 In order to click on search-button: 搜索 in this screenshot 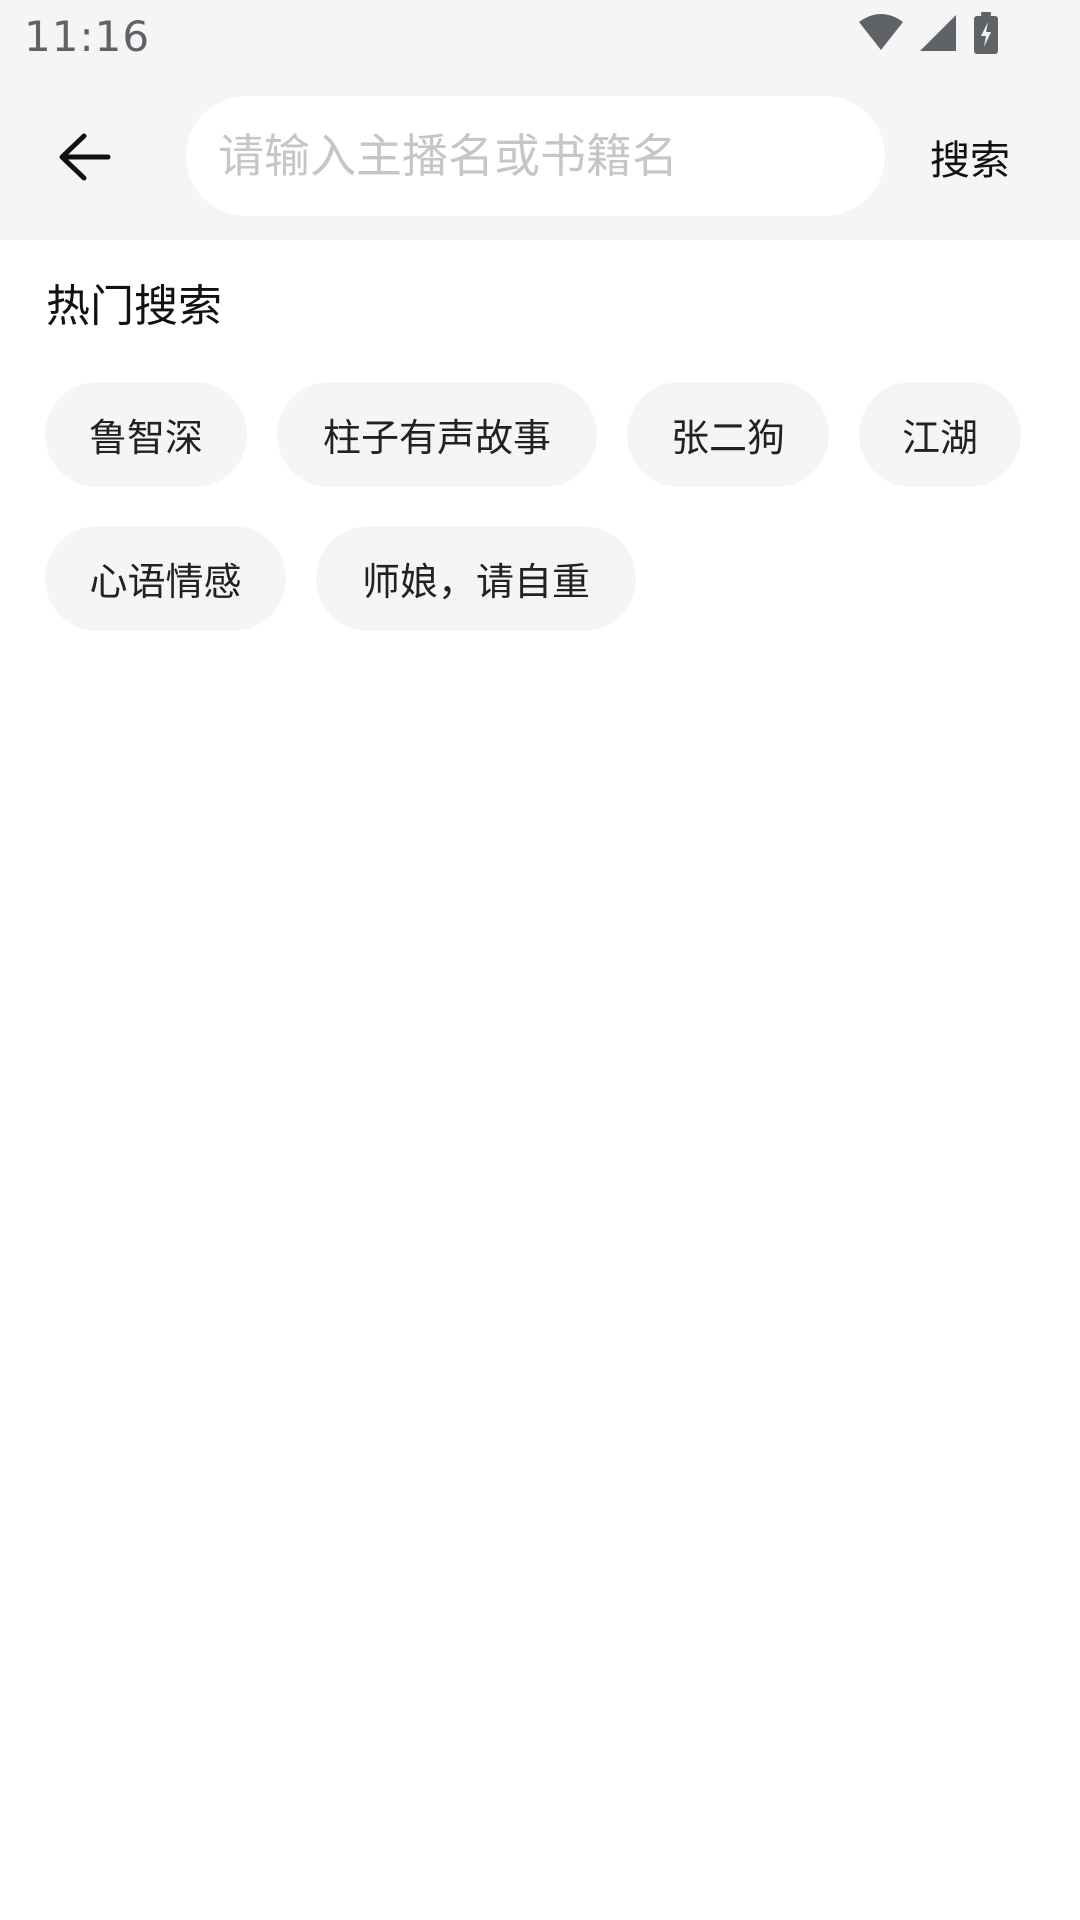, I will do `click(970, 157)`.